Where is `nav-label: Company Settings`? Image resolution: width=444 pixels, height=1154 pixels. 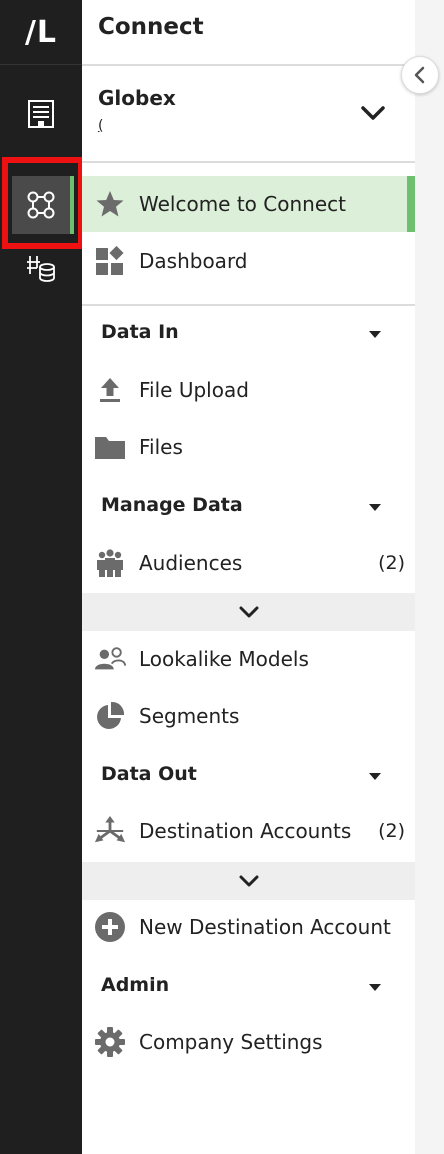 nav-label: Company Settings is located at coordinates (231, 1042).